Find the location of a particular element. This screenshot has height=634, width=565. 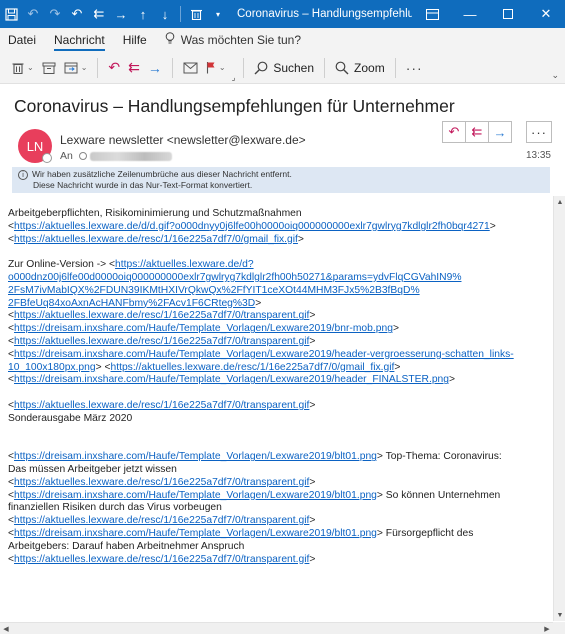

save-icon is located at coordinates (11, 14).